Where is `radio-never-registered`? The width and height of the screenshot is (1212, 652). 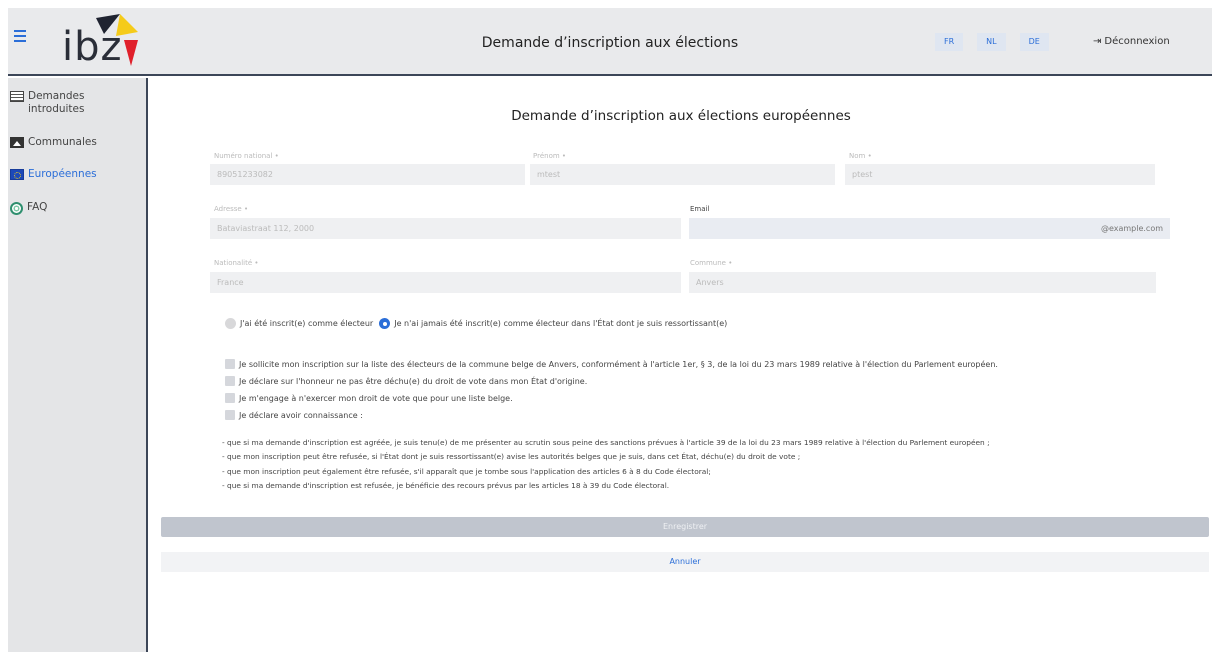
radio-never-registered is located at coordinates (385, 323).